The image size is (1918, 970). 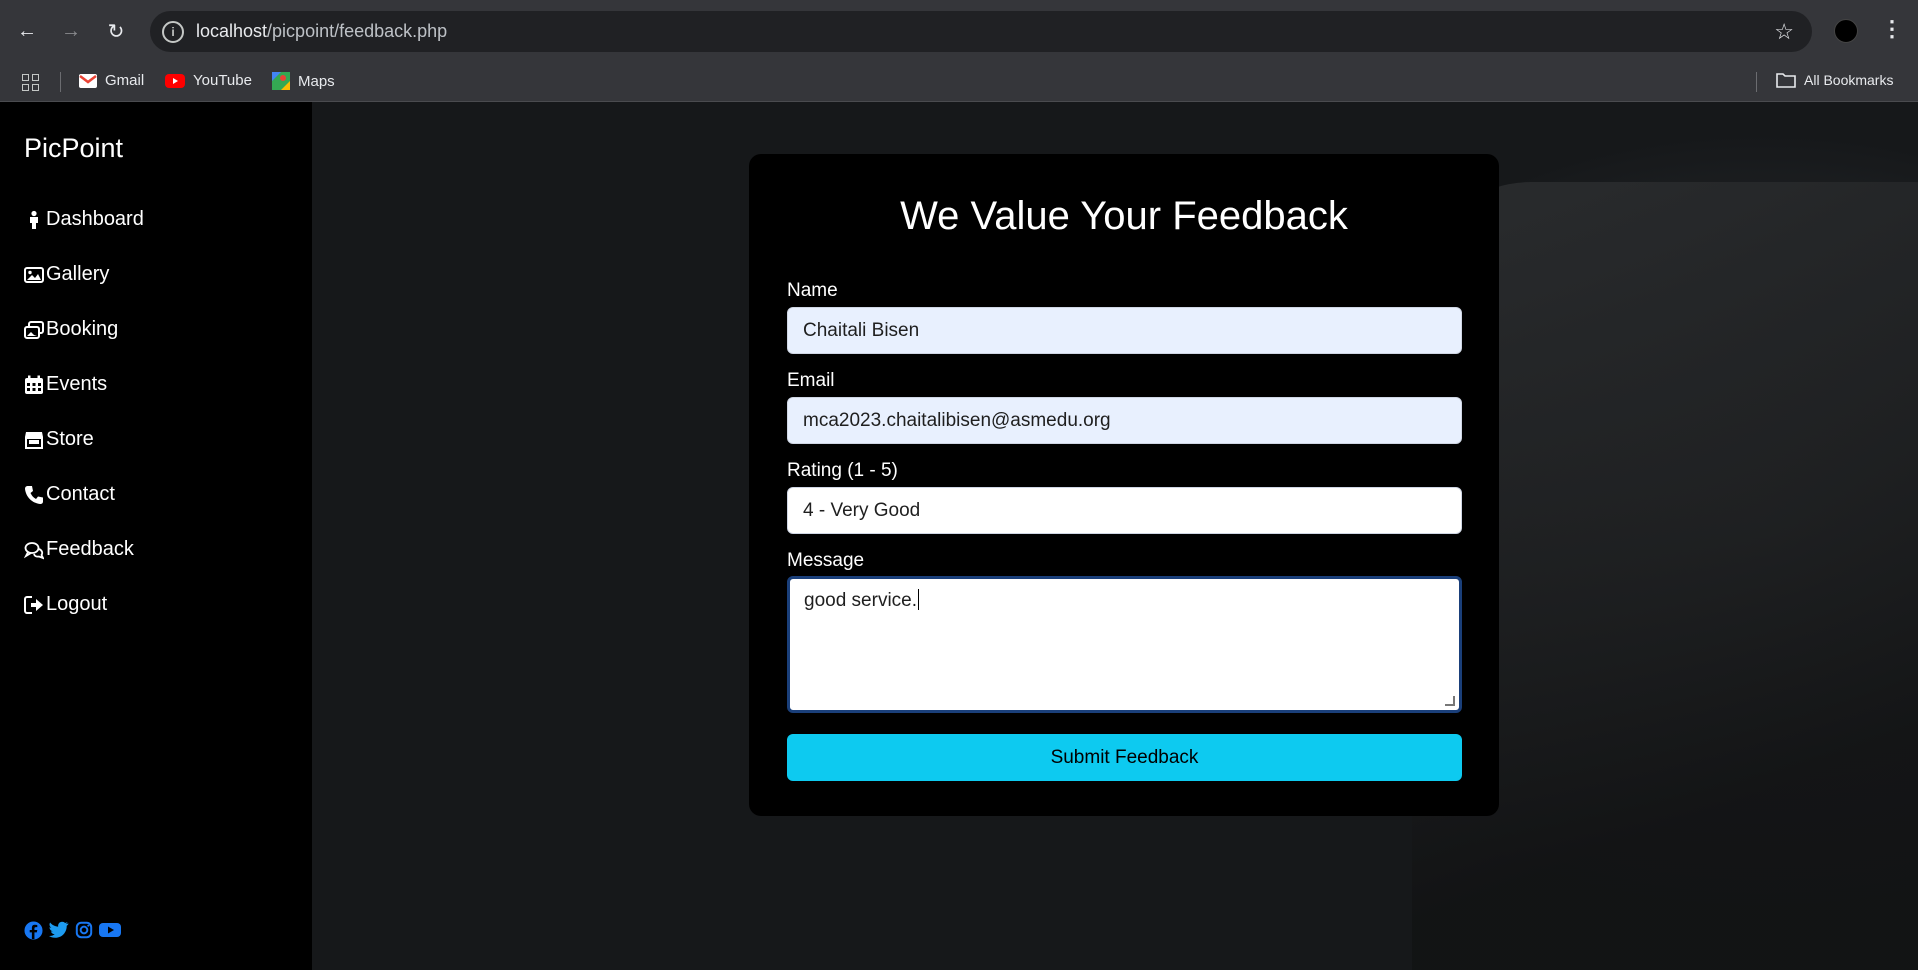 I want to click on page-title: We Value Your Feedback, so click(x=1124, y=216).